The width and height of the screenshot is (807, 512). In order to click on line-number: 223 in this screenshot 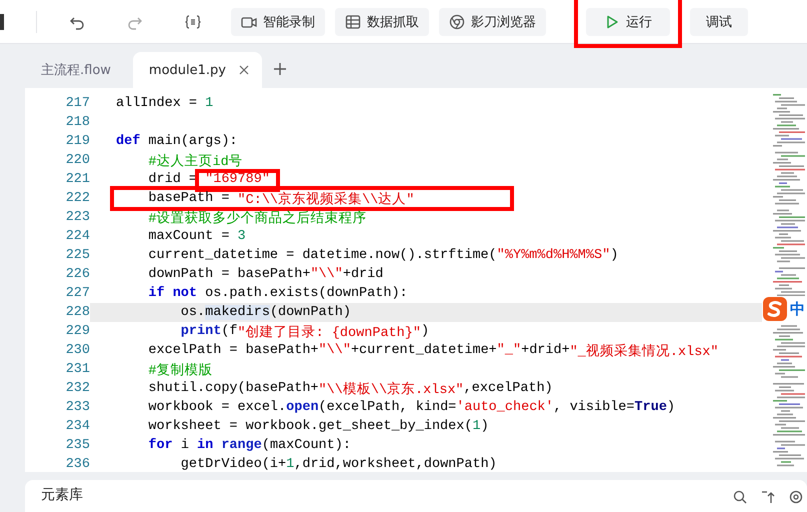, I will do `click(77, 217)`.